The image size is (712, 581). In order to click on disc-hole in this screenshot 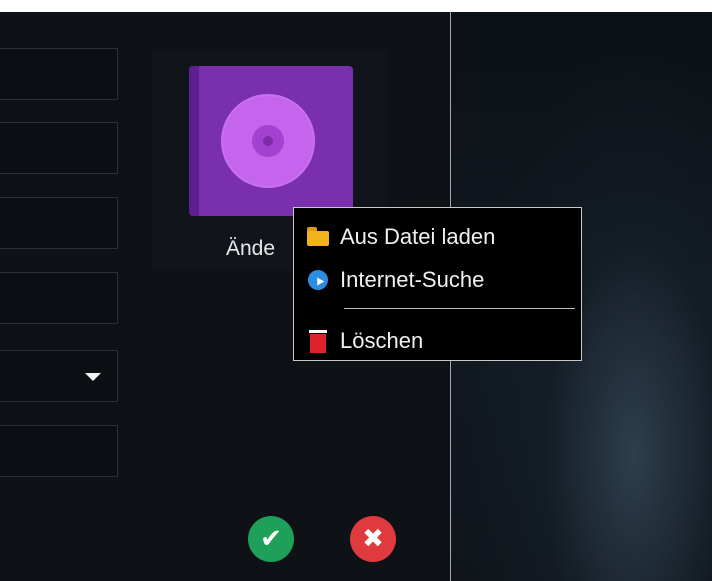, I will do `click(268, 141)`.